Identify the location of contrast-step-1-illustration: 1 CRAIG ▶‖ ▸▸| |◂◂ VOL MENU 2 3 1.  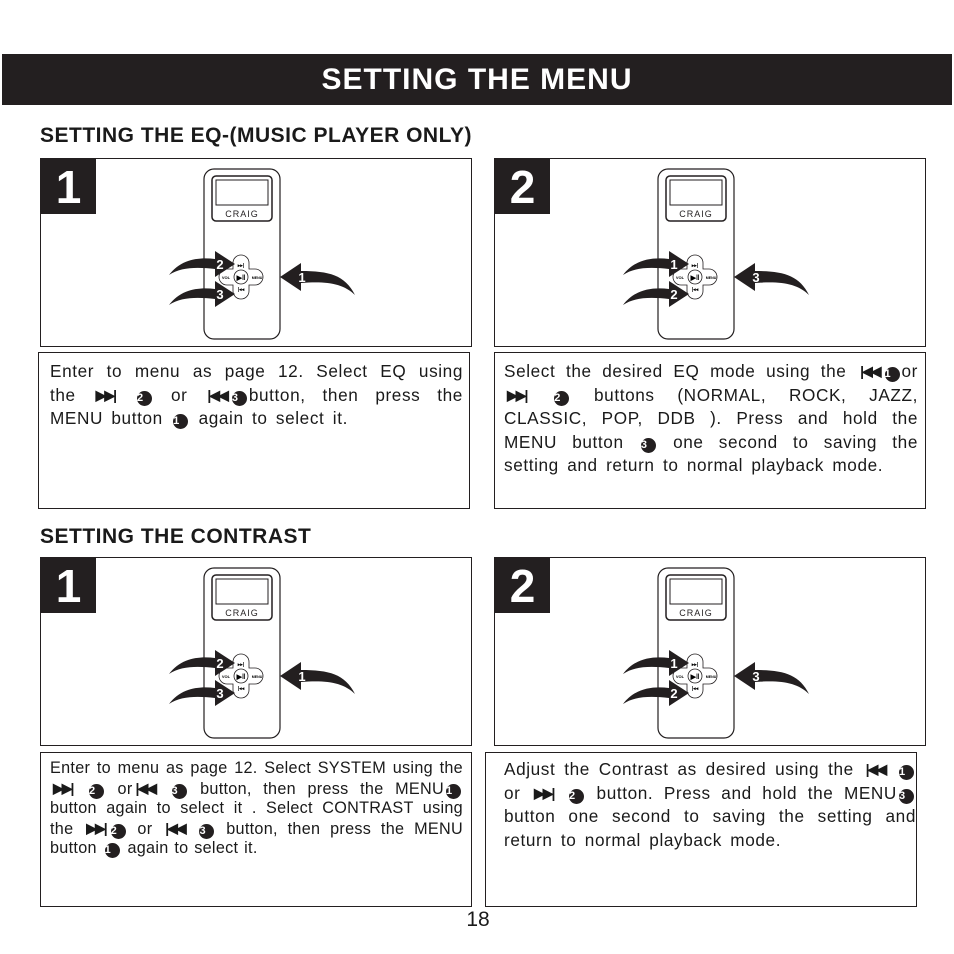
(256, 651).